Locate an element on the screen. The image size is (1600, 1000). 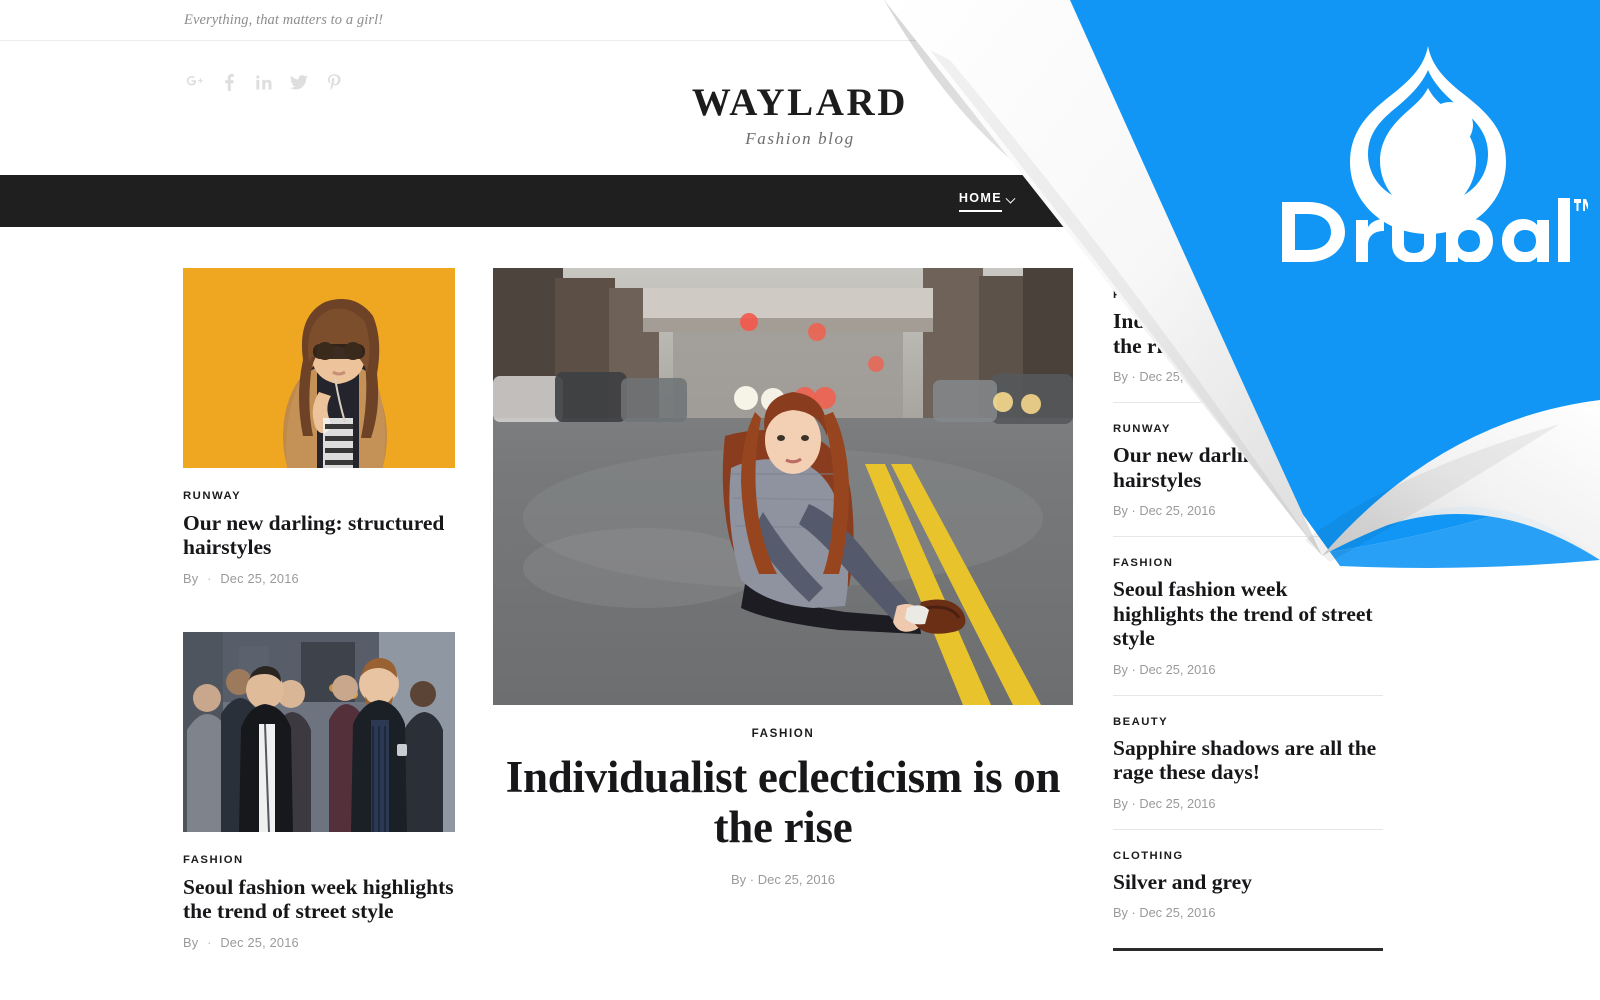
post-thumbnail-runway is located at coordinates (319, 368).